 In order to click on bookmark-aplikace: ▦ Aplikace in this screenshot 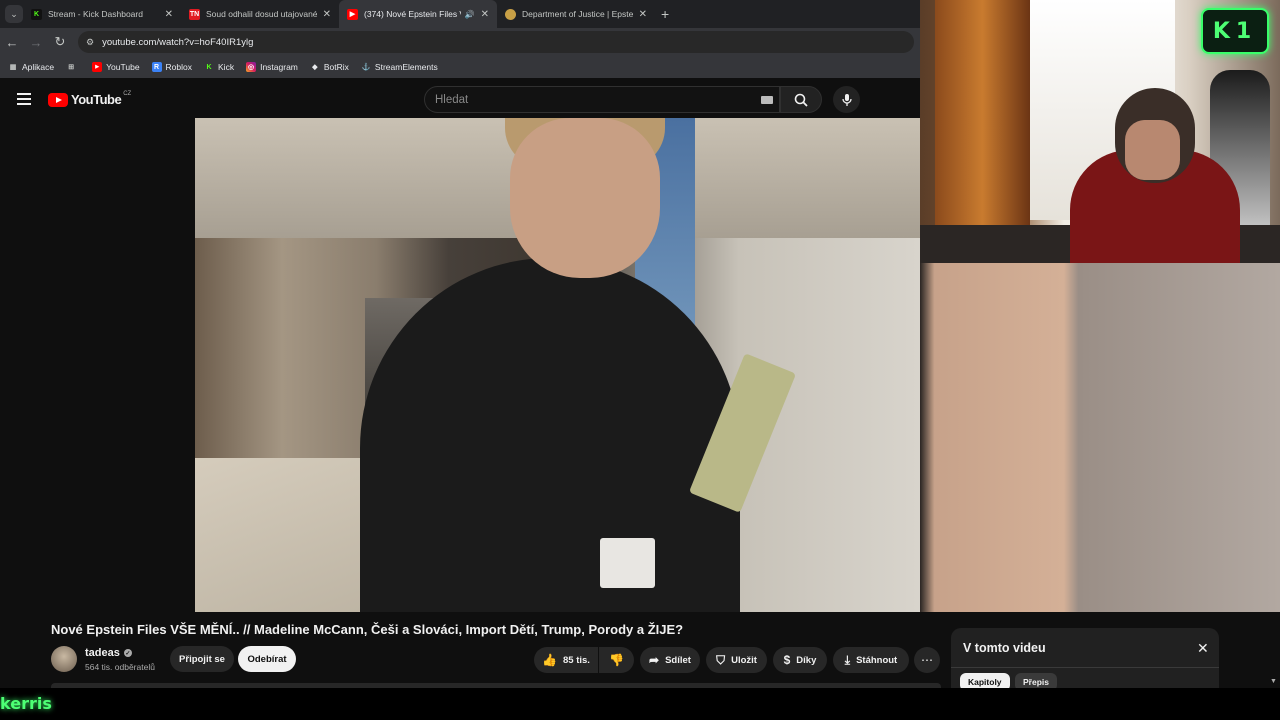, I will do `click(31, 67)`.